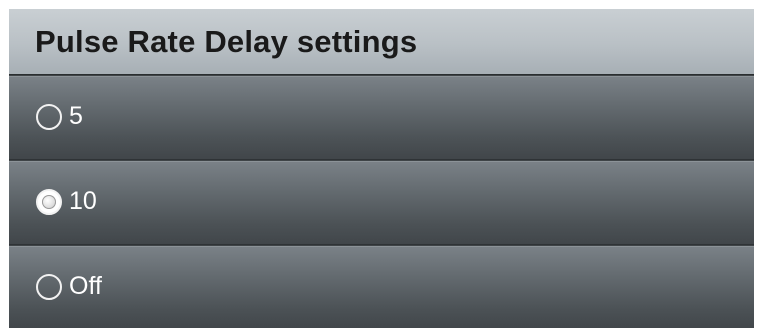  What do you see at coordinates (85, 286) in the screenshot?
I see `option-label: Off` at bounding box center [85, 286].